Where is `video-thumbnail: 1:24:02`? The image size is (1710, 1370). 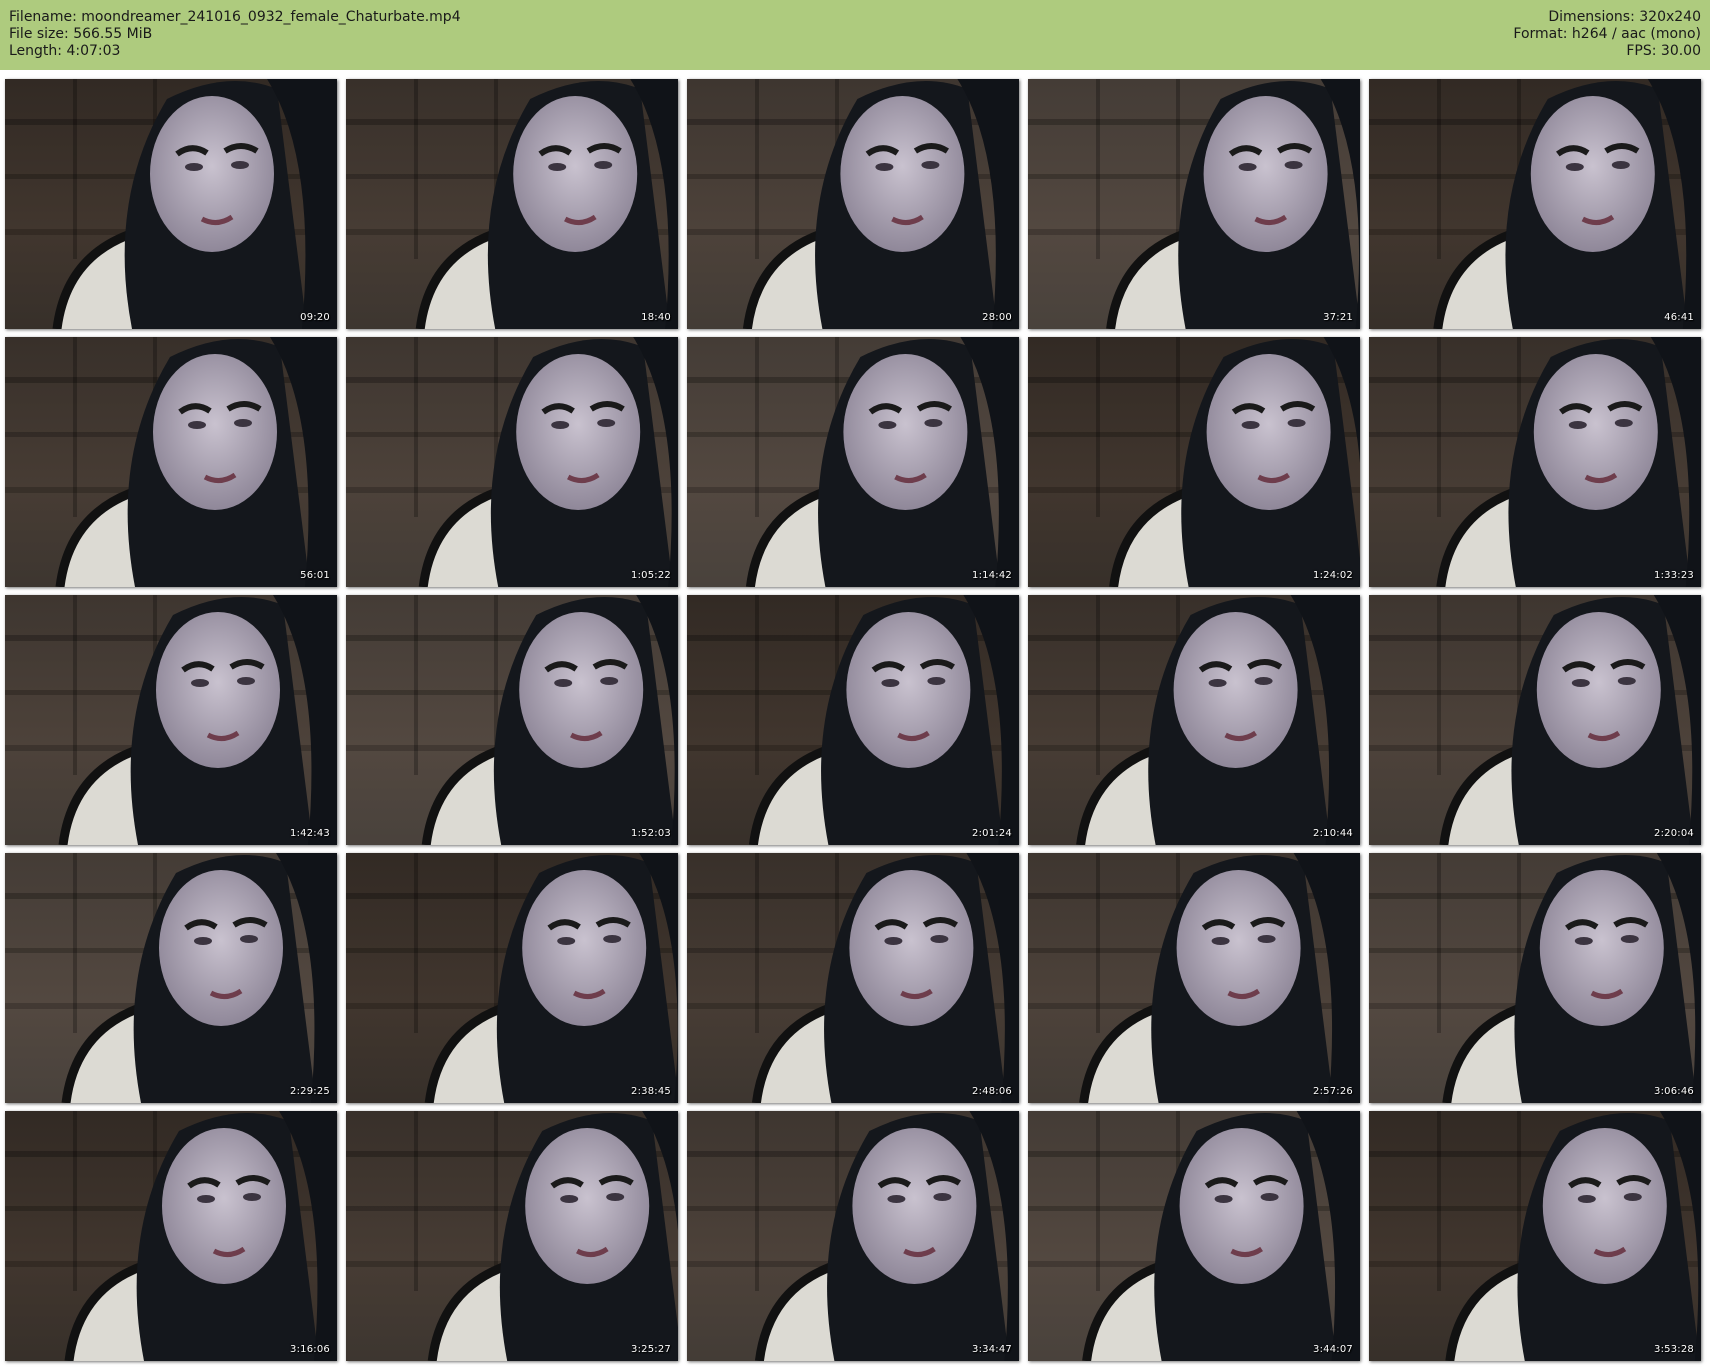 video-thumbnail: 1:24:02 is located at coordinates (1194, 462).